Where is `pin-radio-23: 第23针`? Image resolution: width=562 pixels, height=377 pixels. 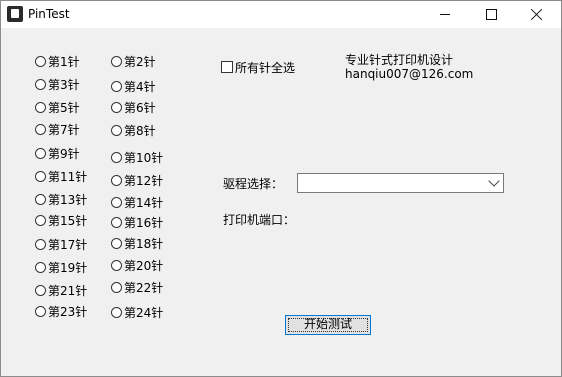 pin-radio-23: 第23针 is located at coordinates (61, 311).